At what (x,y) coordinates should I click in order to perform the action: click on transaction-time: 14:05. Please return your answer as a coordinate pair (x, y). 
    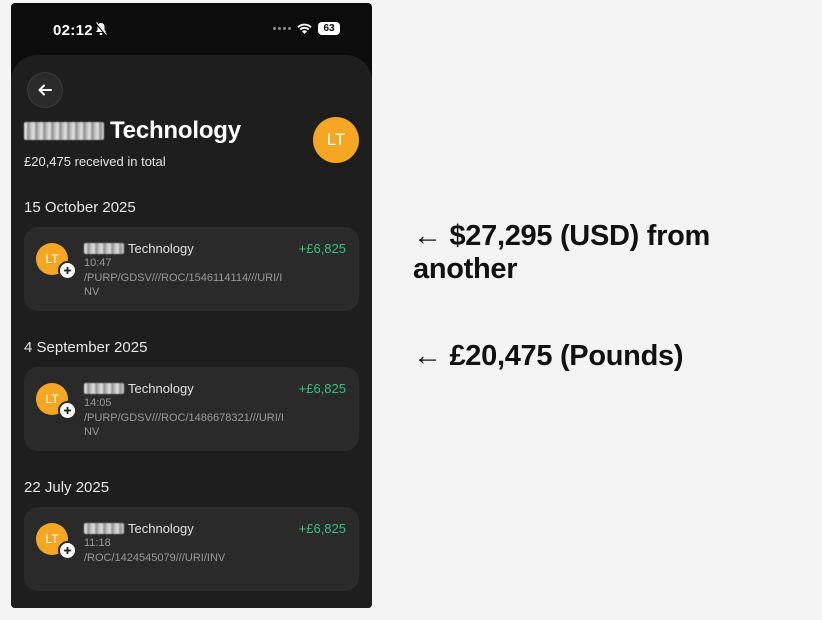
    Looking at the image, I should click on (98, 403).